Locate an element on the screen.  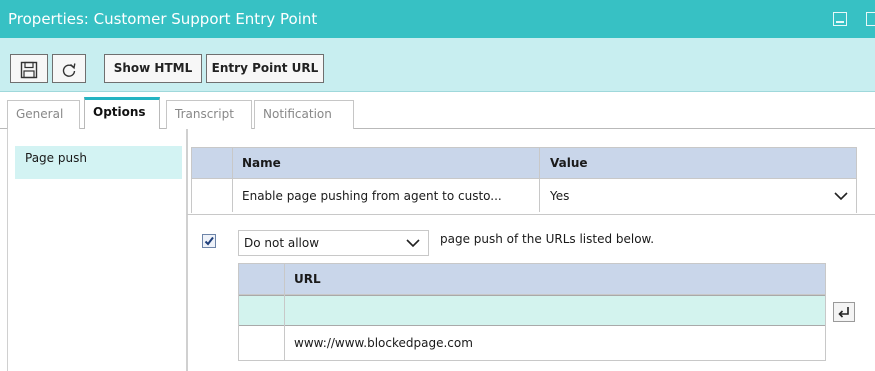
new-url-input is located at coordinates (554, 310).